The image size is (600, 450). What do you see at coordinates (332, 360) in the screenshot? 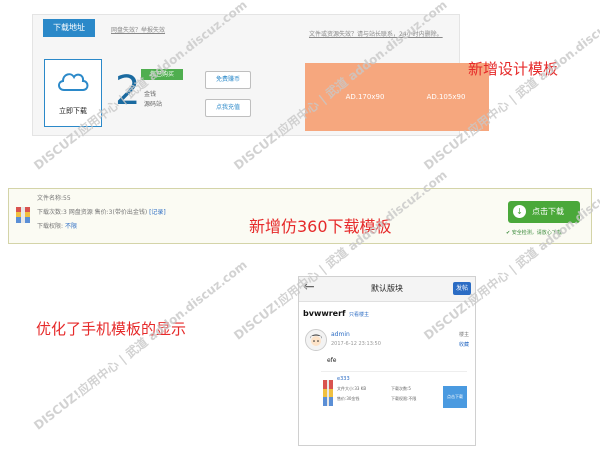
I see `post-body: efe` at bounding box center [332, 360].